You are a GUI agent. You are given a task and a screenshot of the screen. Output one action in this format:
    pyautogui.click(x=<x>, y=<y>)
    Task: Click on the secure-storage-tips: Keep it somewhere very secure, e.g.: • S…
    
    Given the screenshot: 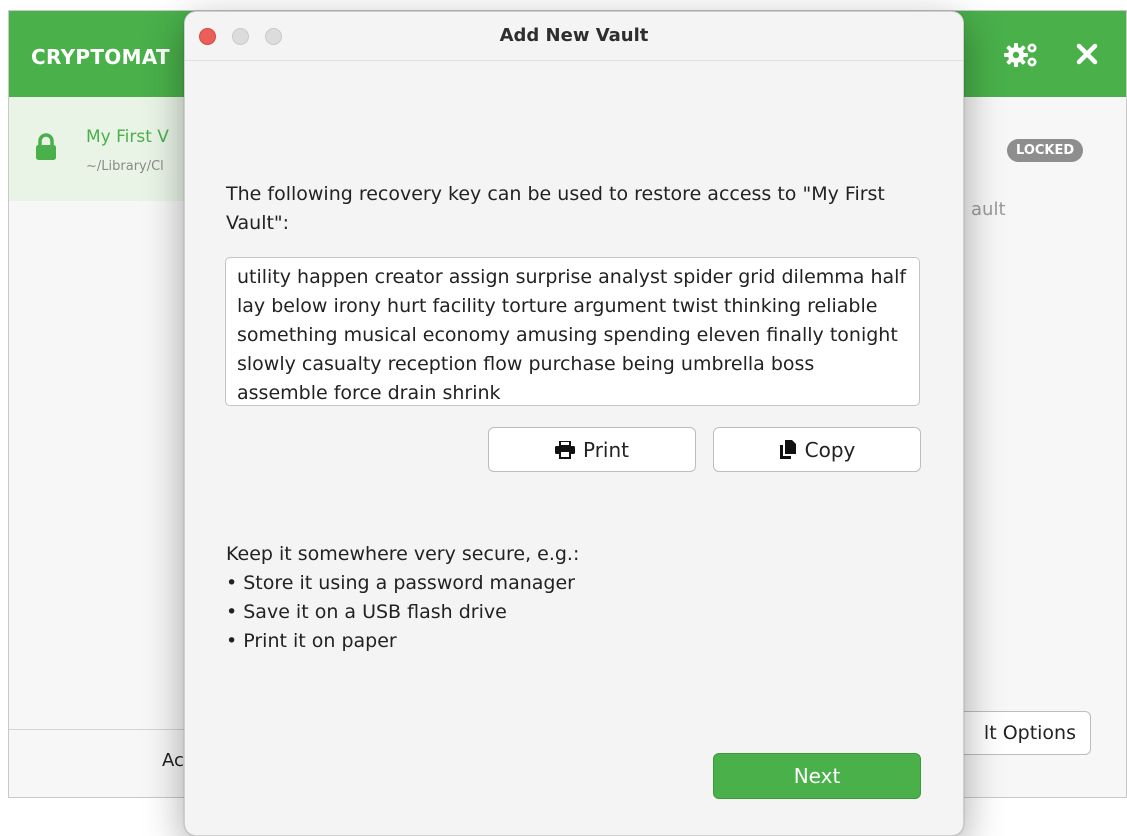 What is the action you would take?
    pyautogui.click(x=526, y=598)
    